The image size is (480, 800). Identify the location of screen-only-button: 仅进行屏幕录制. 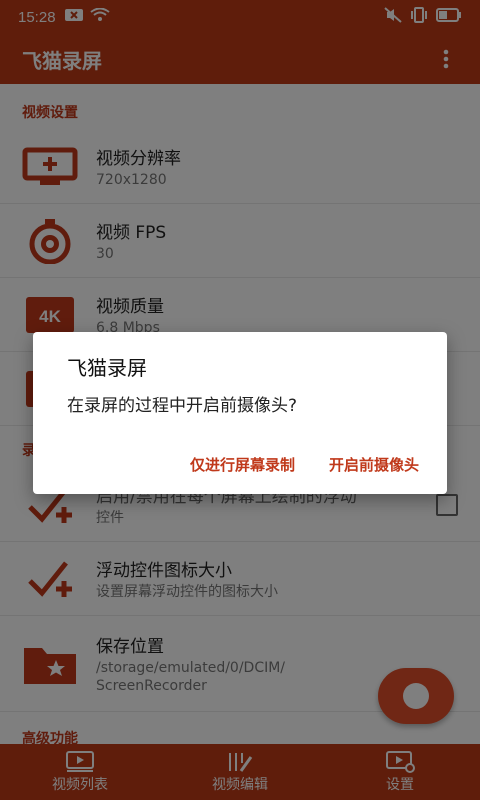
(242, 464).